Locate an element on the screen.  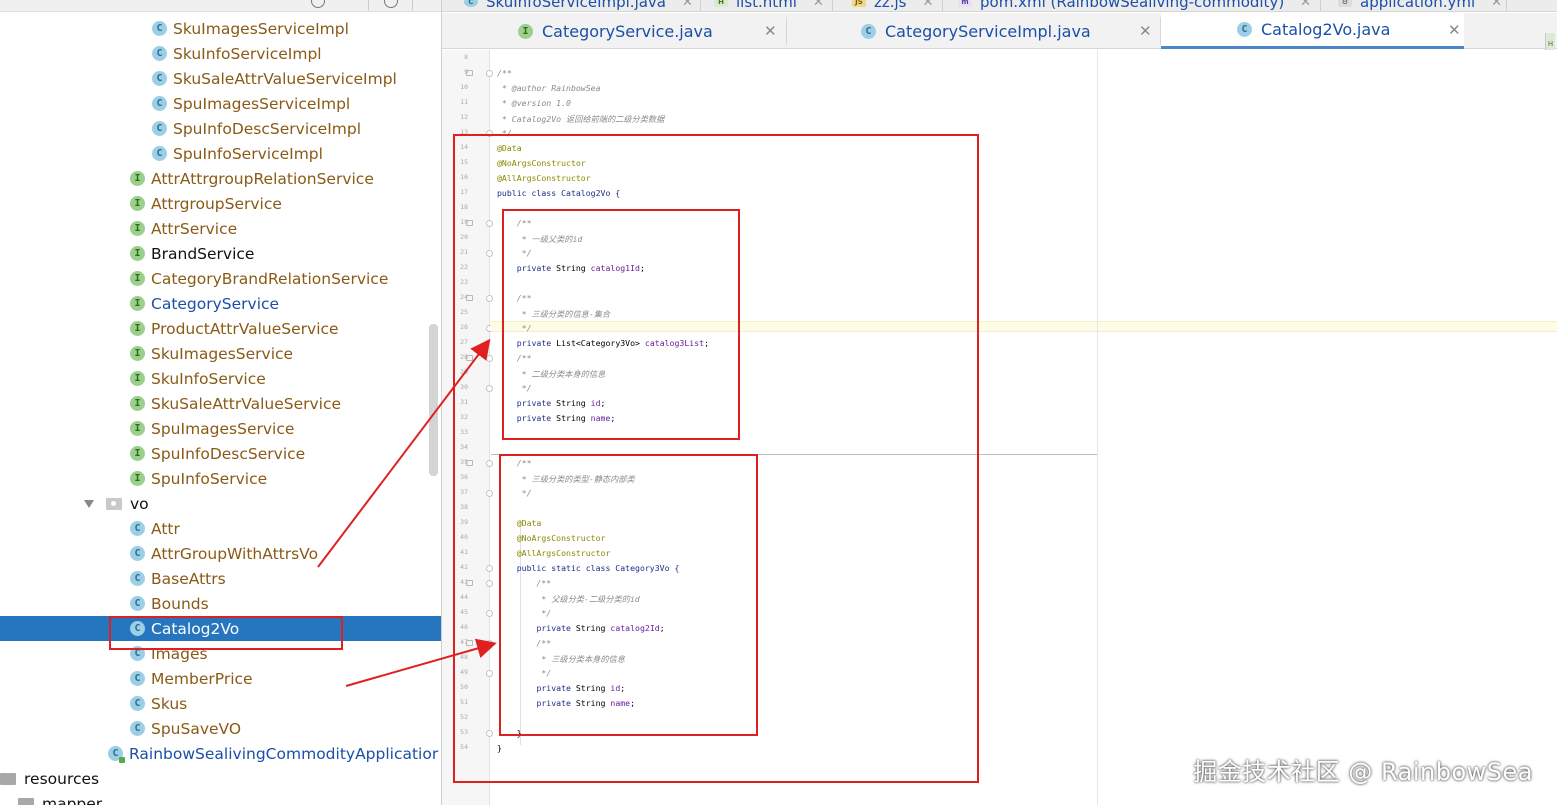
tree-item-label: SkuSaleAttrValueService is located at coordinates (246, 403).